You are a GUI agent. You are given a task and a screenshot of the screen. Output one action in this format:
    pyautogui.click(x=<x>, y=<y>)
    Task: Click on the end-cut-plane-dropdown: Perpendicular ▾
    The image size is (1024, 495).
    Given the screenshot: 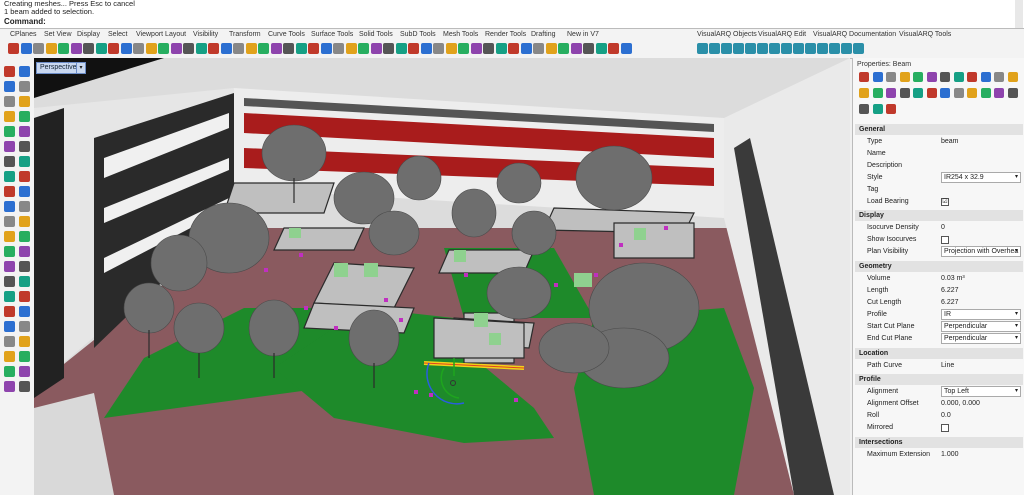 What is the action you would take?
    pyautogui.click(x=981, y=338)
    